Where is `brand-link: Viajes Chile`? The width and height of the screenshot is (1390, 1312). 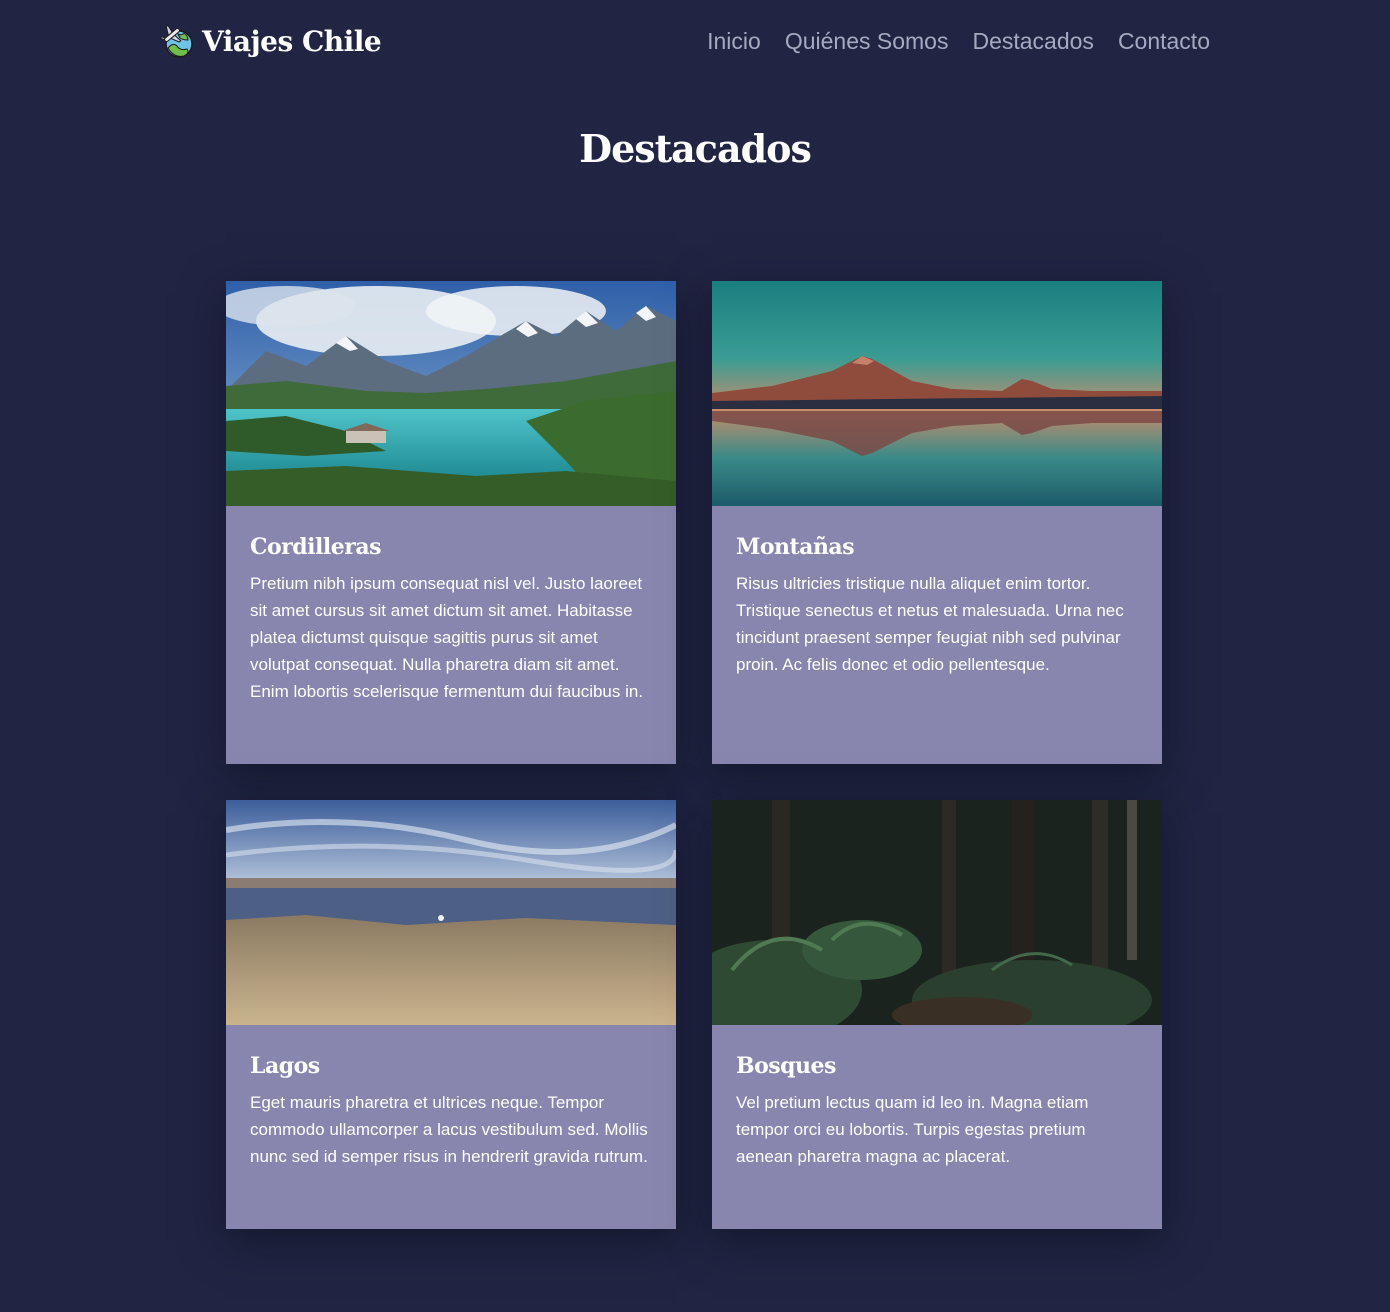 brand-link: Viajes Chile is located at coordinates (271, 42).